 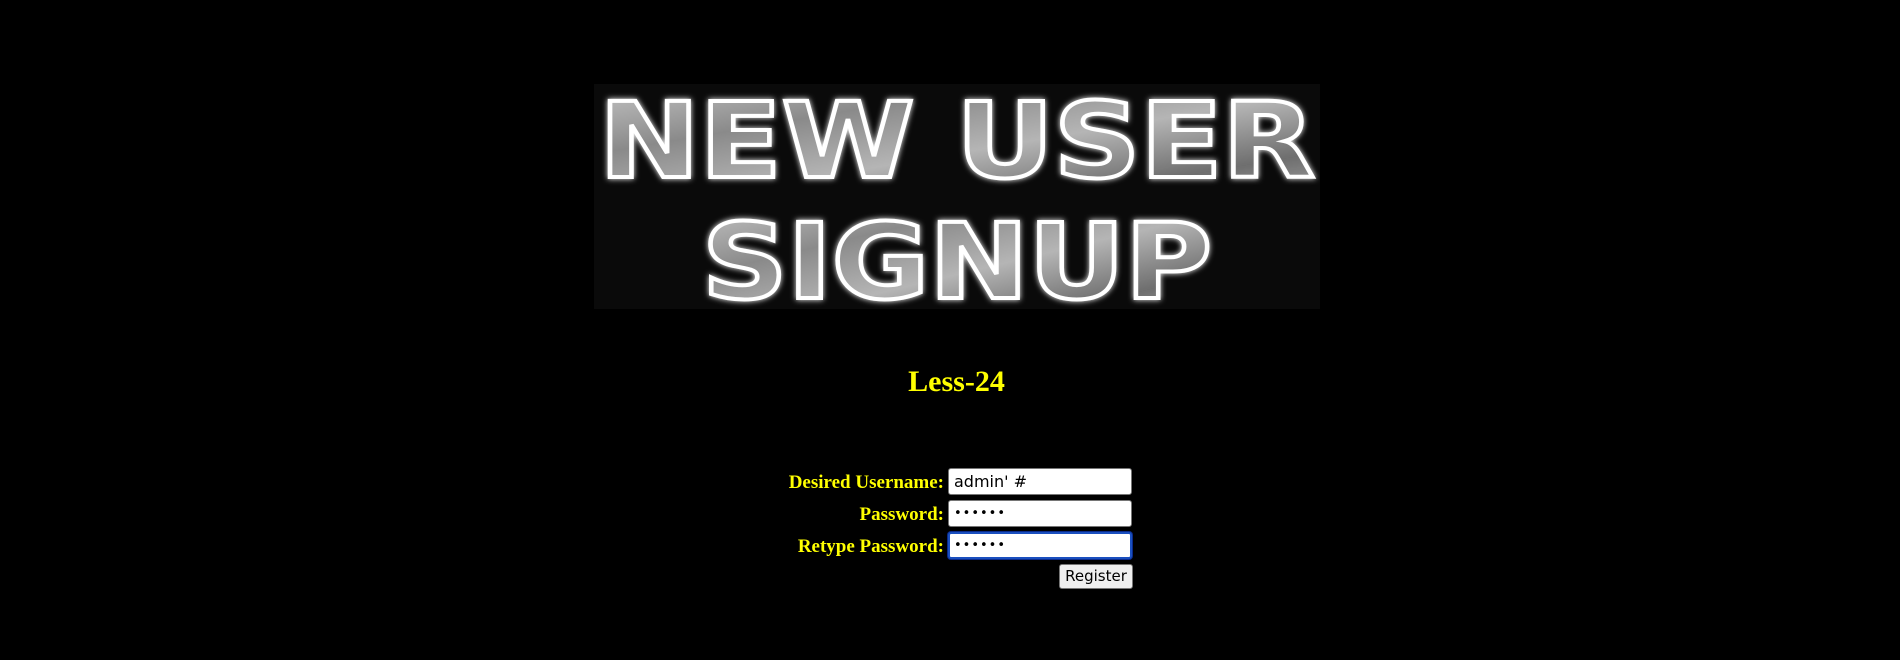 What do you see at coordinates (1040, 481) in the screenshot?
I see `username-input` at bounding box center [1040, 481].